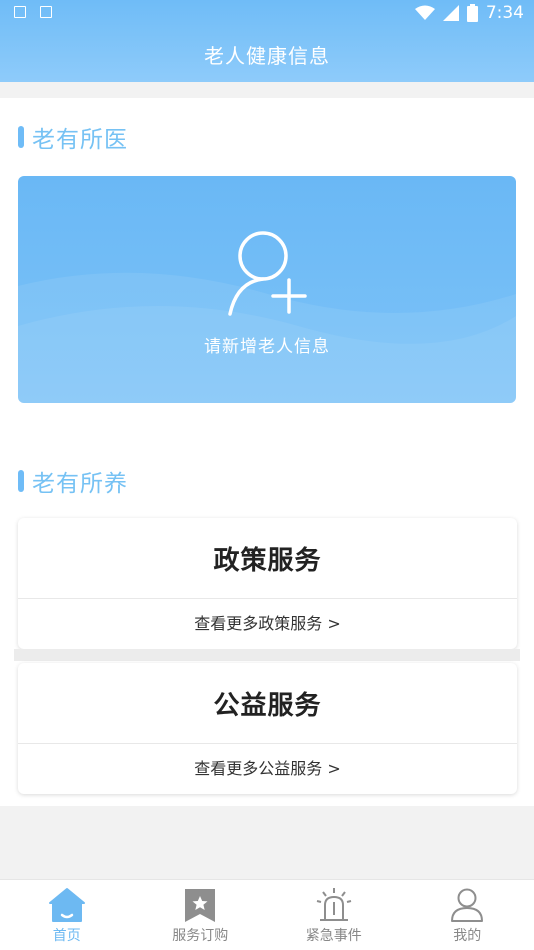  What do you see at coordinates (267, 41) in the screenshot?
I see `header: 7:34 老人健康信息` at bounding box center [267, 41].